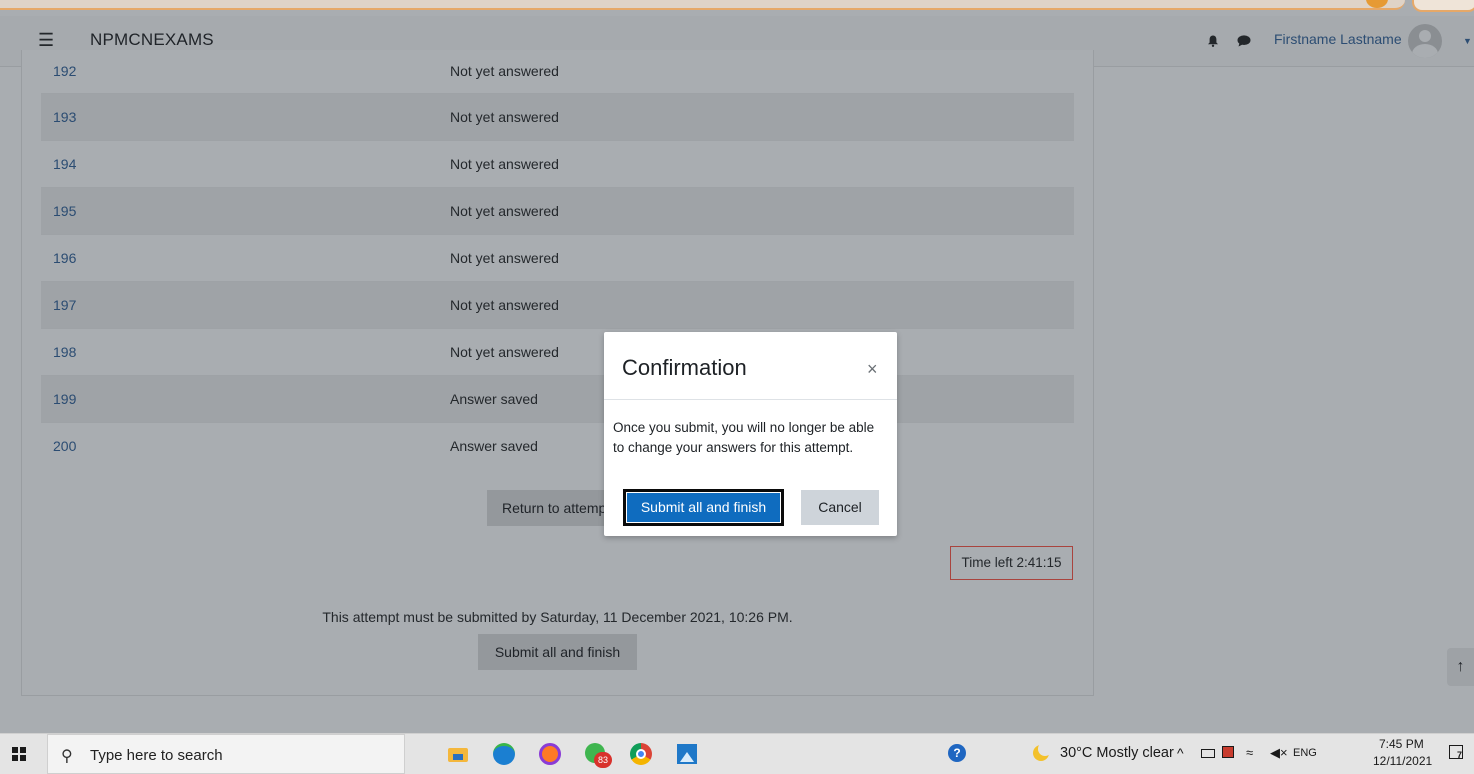 This screenshot has width=1474, height=774. Describe the element at coordinates (458, 754) in the screenshot. I see `file-explorer-icon` at that location.